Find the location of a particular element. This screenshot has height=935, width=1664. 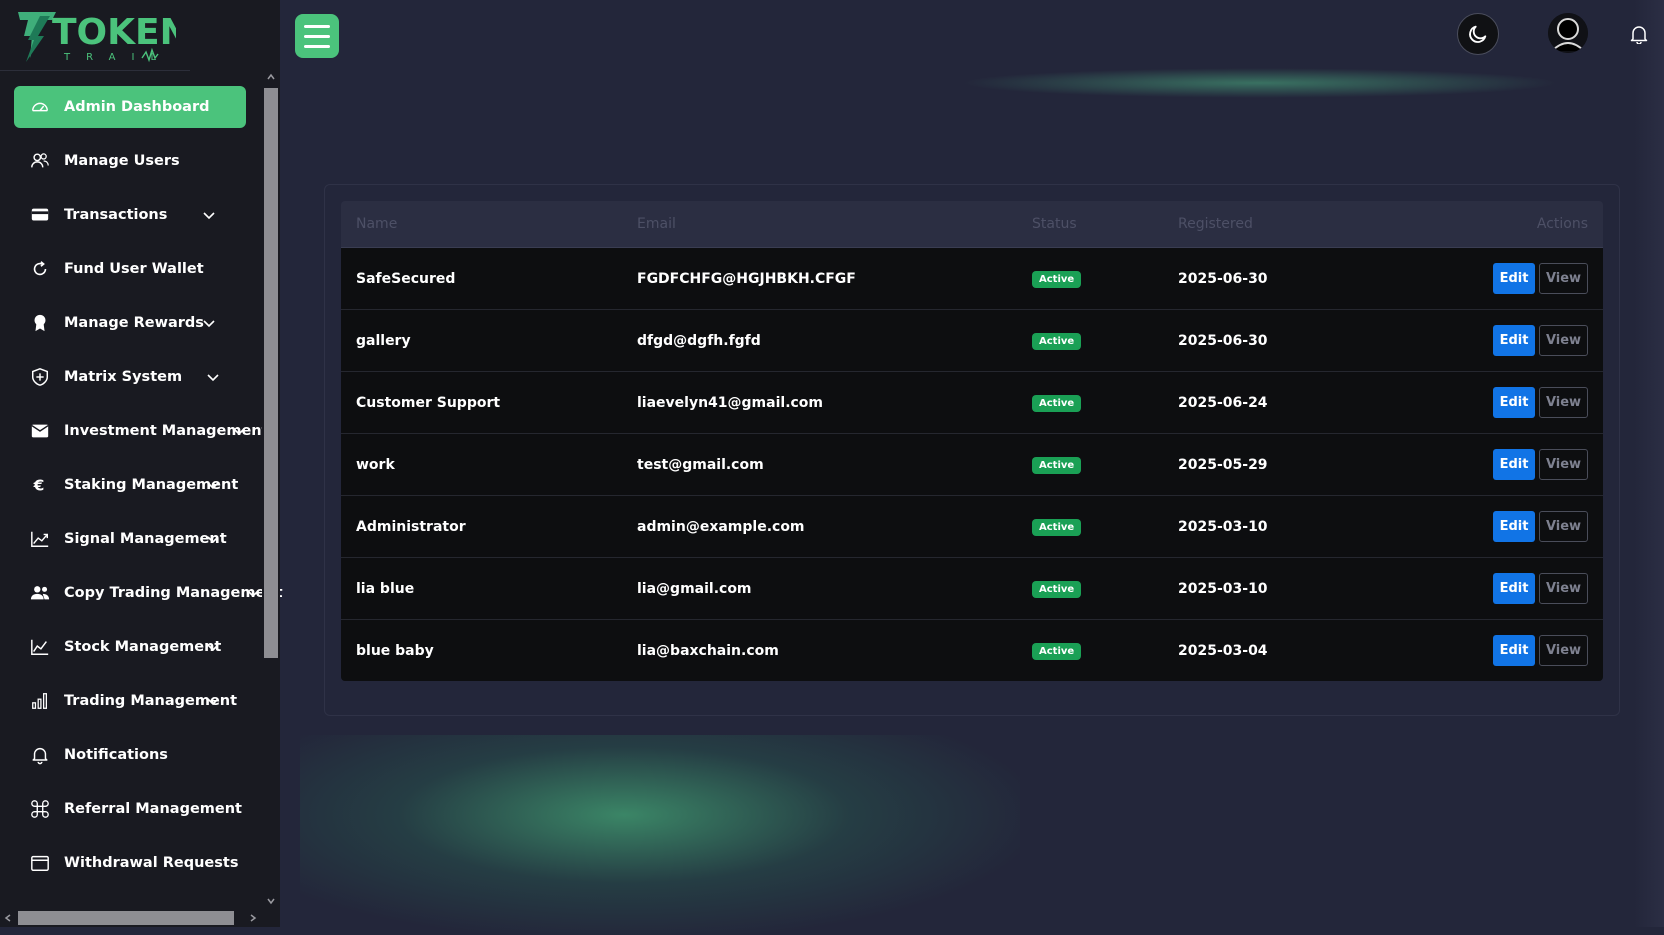

theme-toggle-button is located at coordinates (1478, 34).